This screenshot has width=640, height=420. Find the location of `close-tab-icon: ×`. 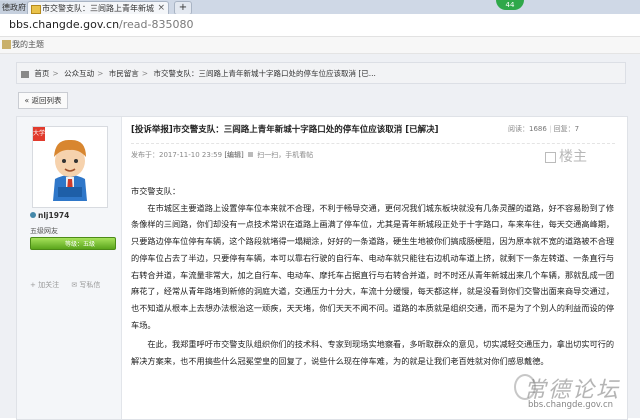

close-tab-icon: × is located at coordinates (161, 8).